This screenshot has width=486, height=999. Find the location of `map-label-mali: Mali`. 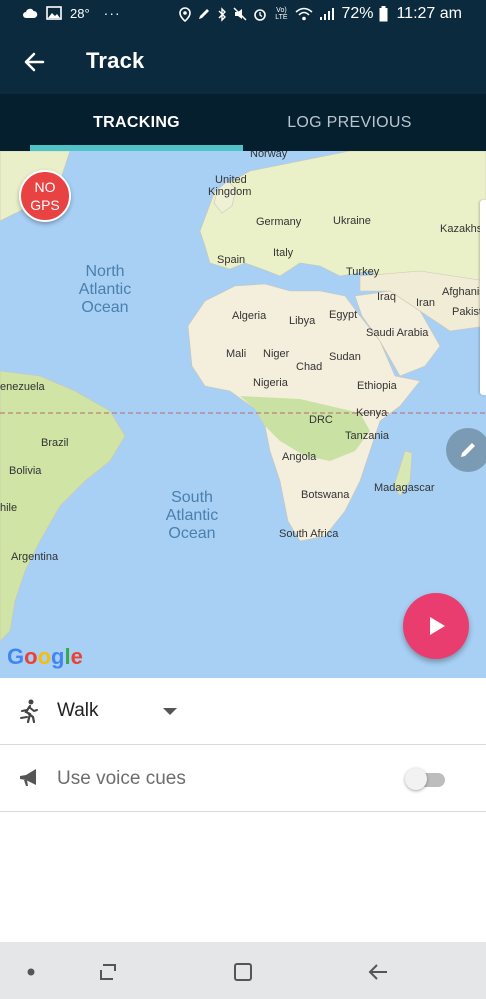

map-label-mali: Mali is located at coordinates (236, 354).